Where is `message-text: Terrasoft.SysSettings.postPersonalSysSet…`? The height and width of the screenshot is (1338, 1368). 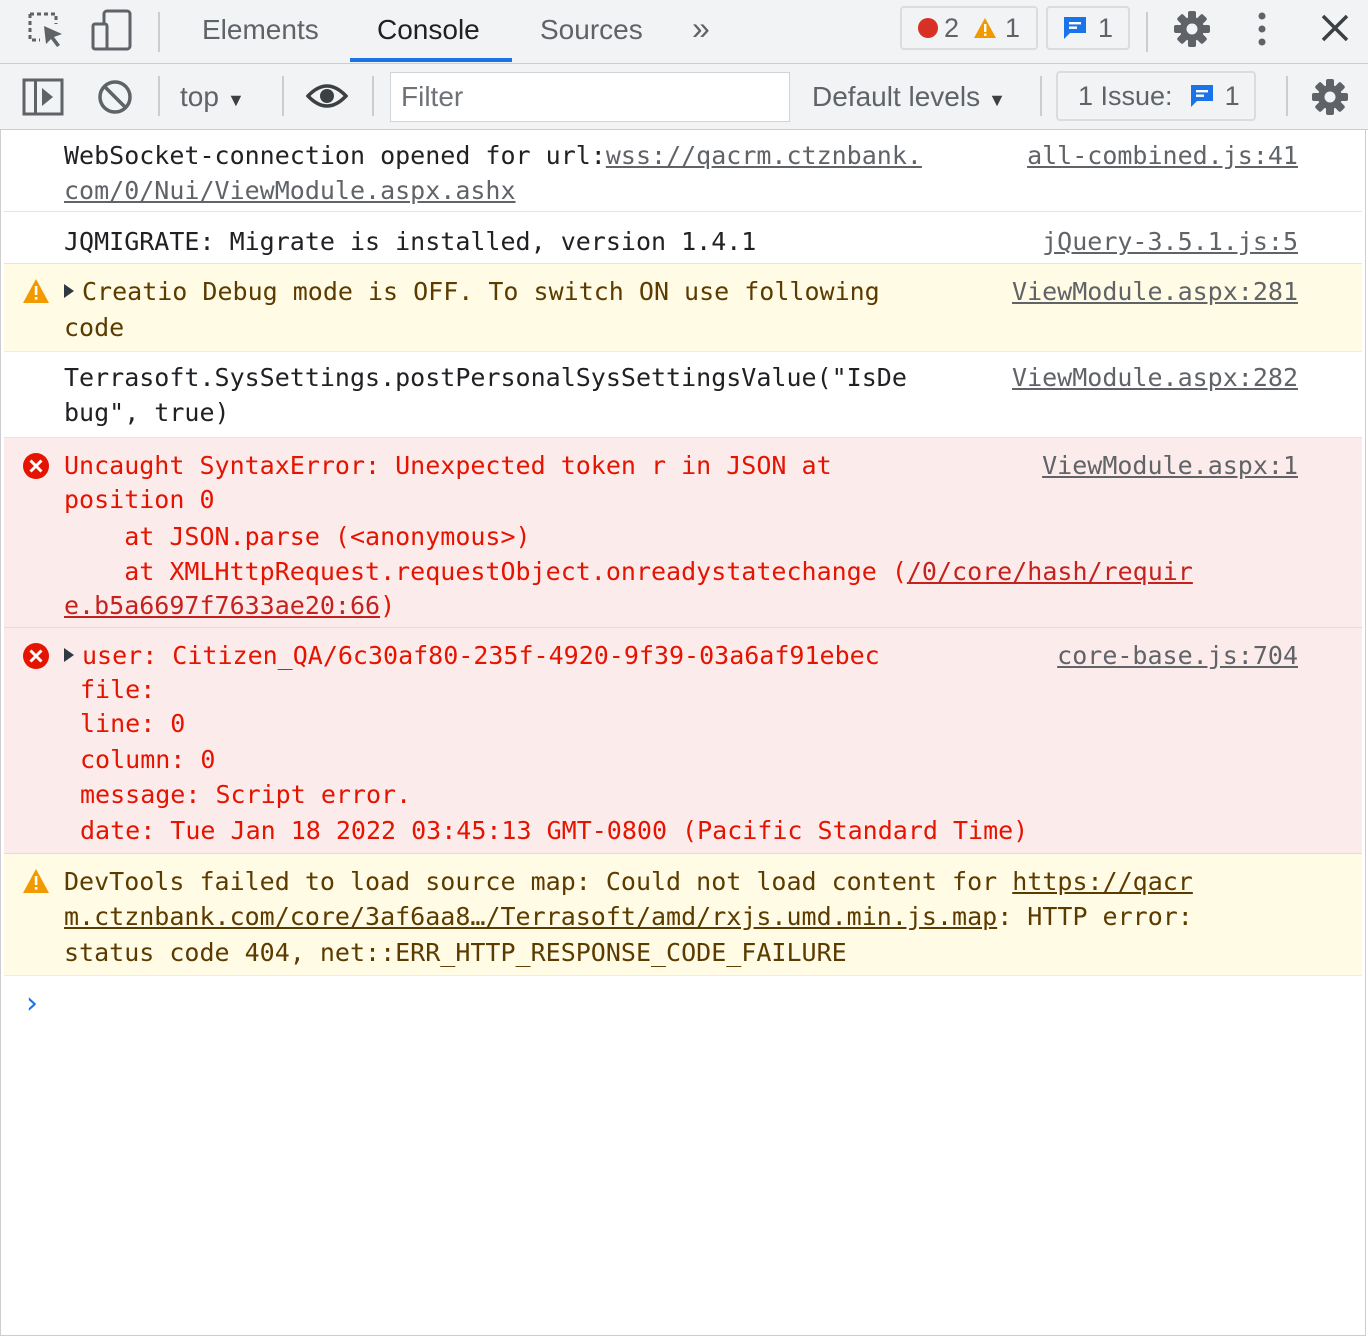 message-text: Terrasoft.SysSettings.postPersonalSysSet… is located at coordinates (485, 377).